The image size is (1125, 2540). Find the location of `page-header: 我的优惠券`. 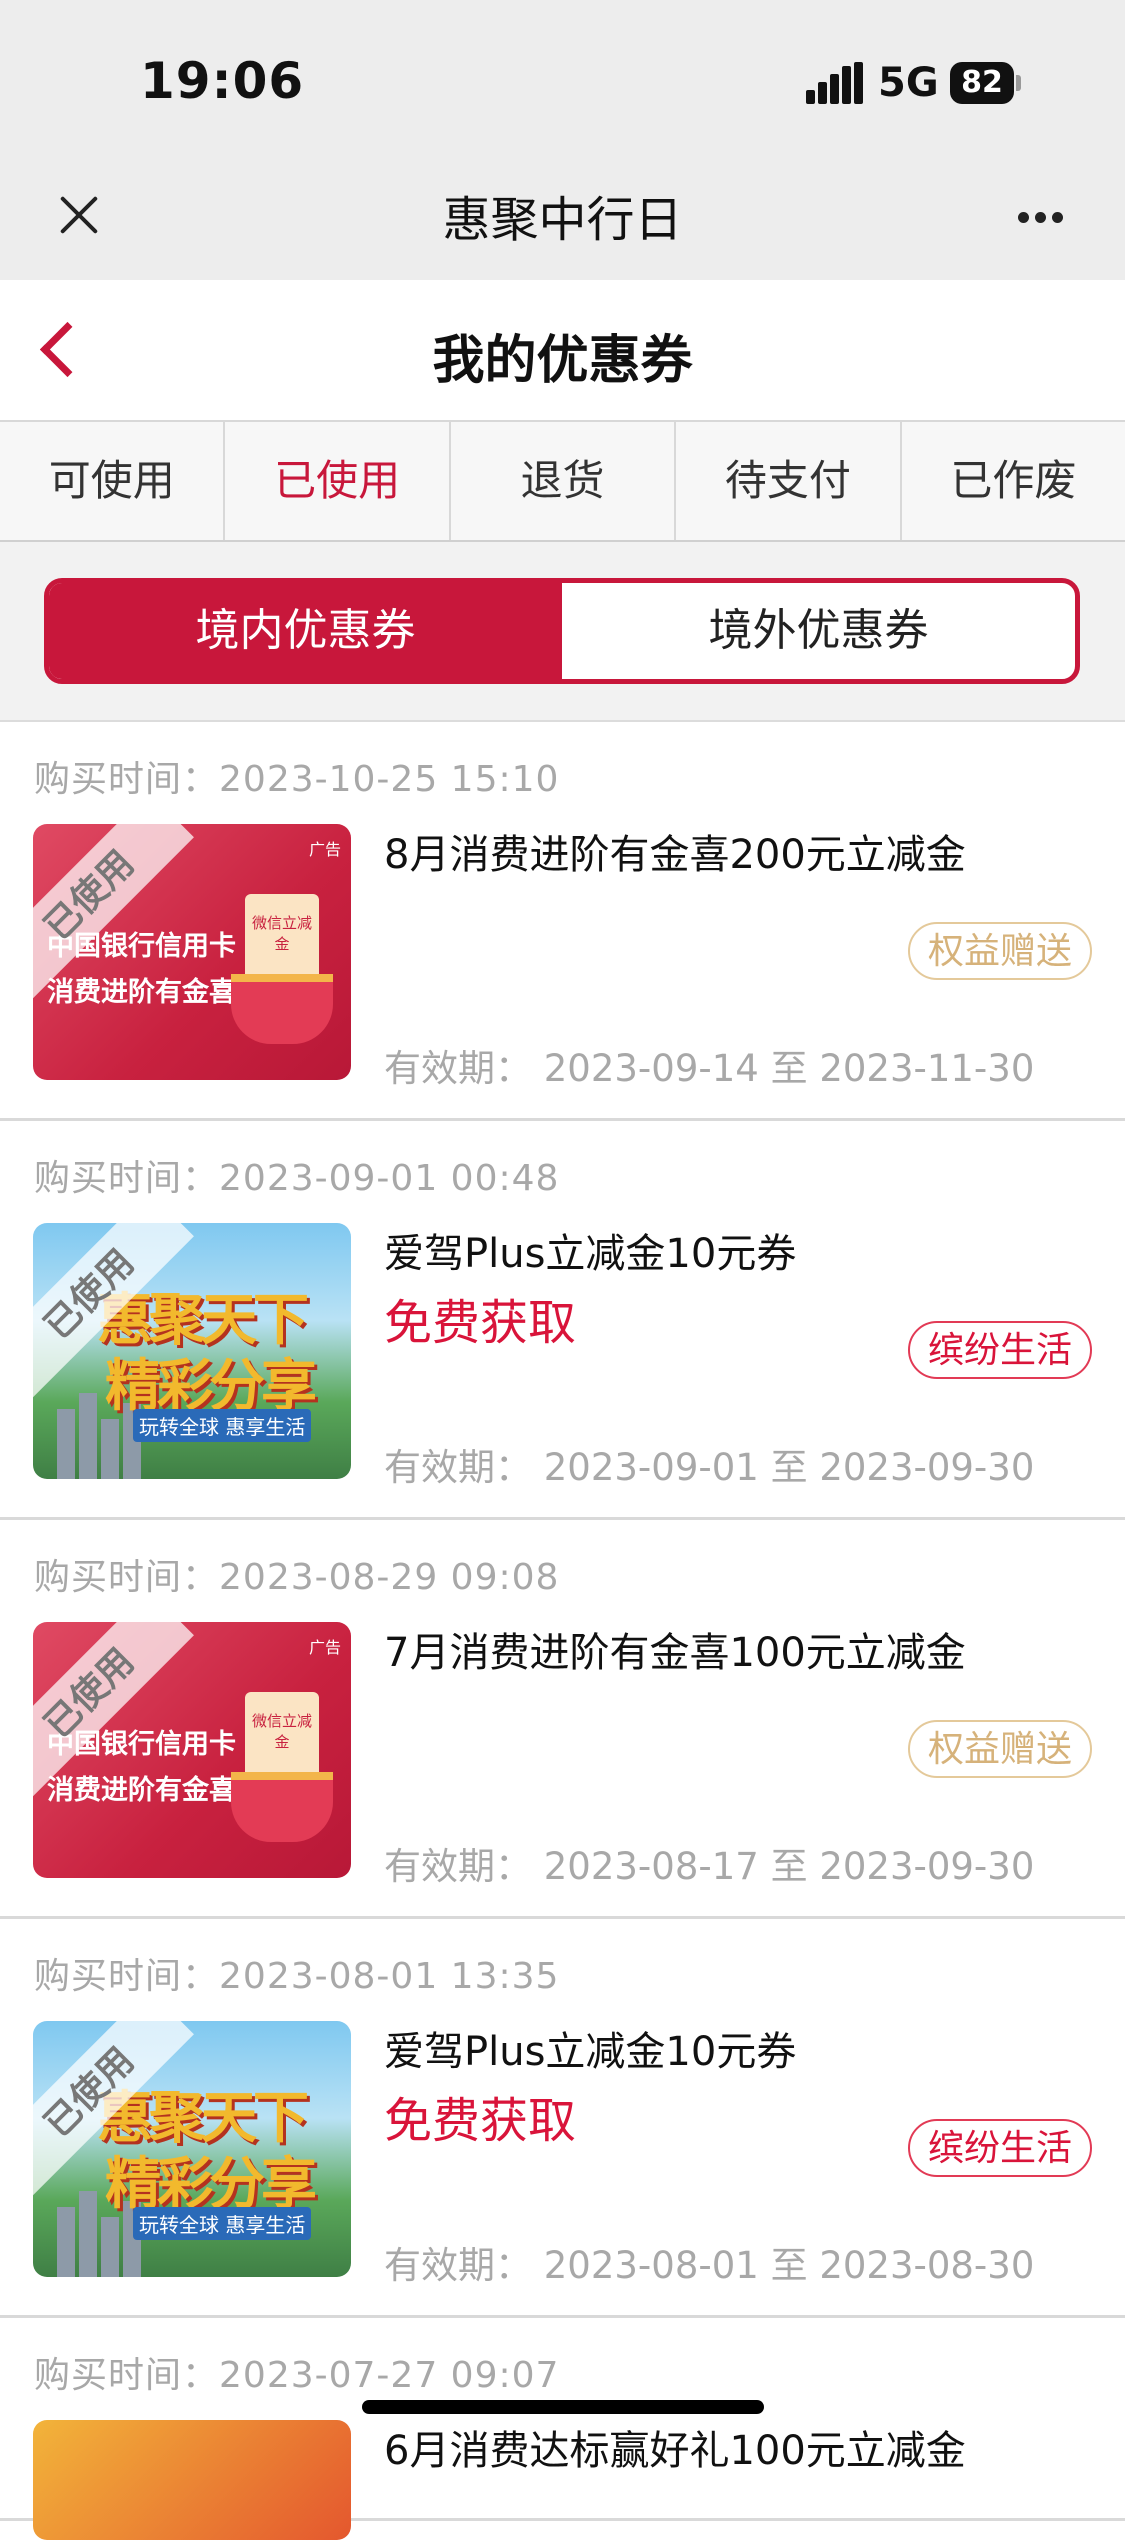

page-header: 我的优惠券 is located at coordinates (562, 350).